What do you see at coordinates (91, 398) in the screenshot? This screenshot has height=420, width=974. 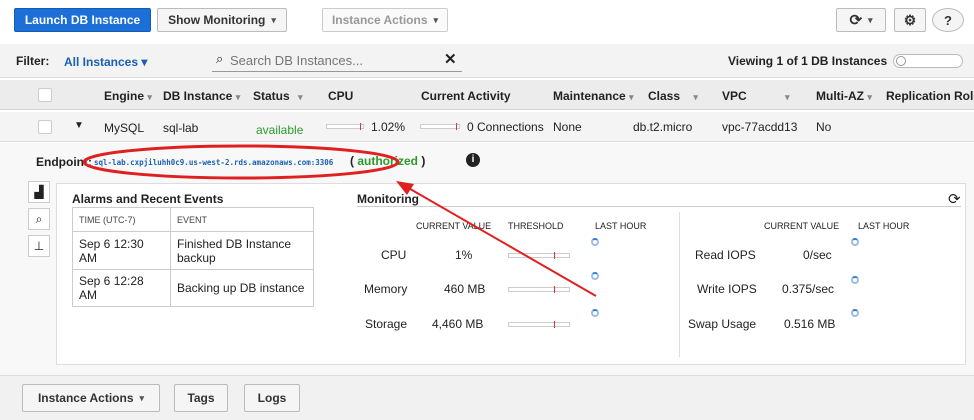 I see `instance-actions-bottom-button: Instance Actions ▾` at bounding box center [91, 398].